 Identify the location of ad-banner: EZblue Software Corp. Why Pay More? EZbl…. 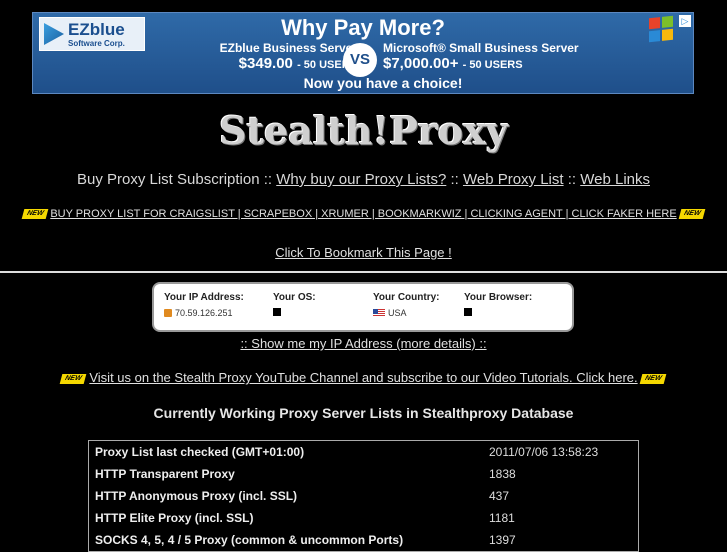
(363, 53).